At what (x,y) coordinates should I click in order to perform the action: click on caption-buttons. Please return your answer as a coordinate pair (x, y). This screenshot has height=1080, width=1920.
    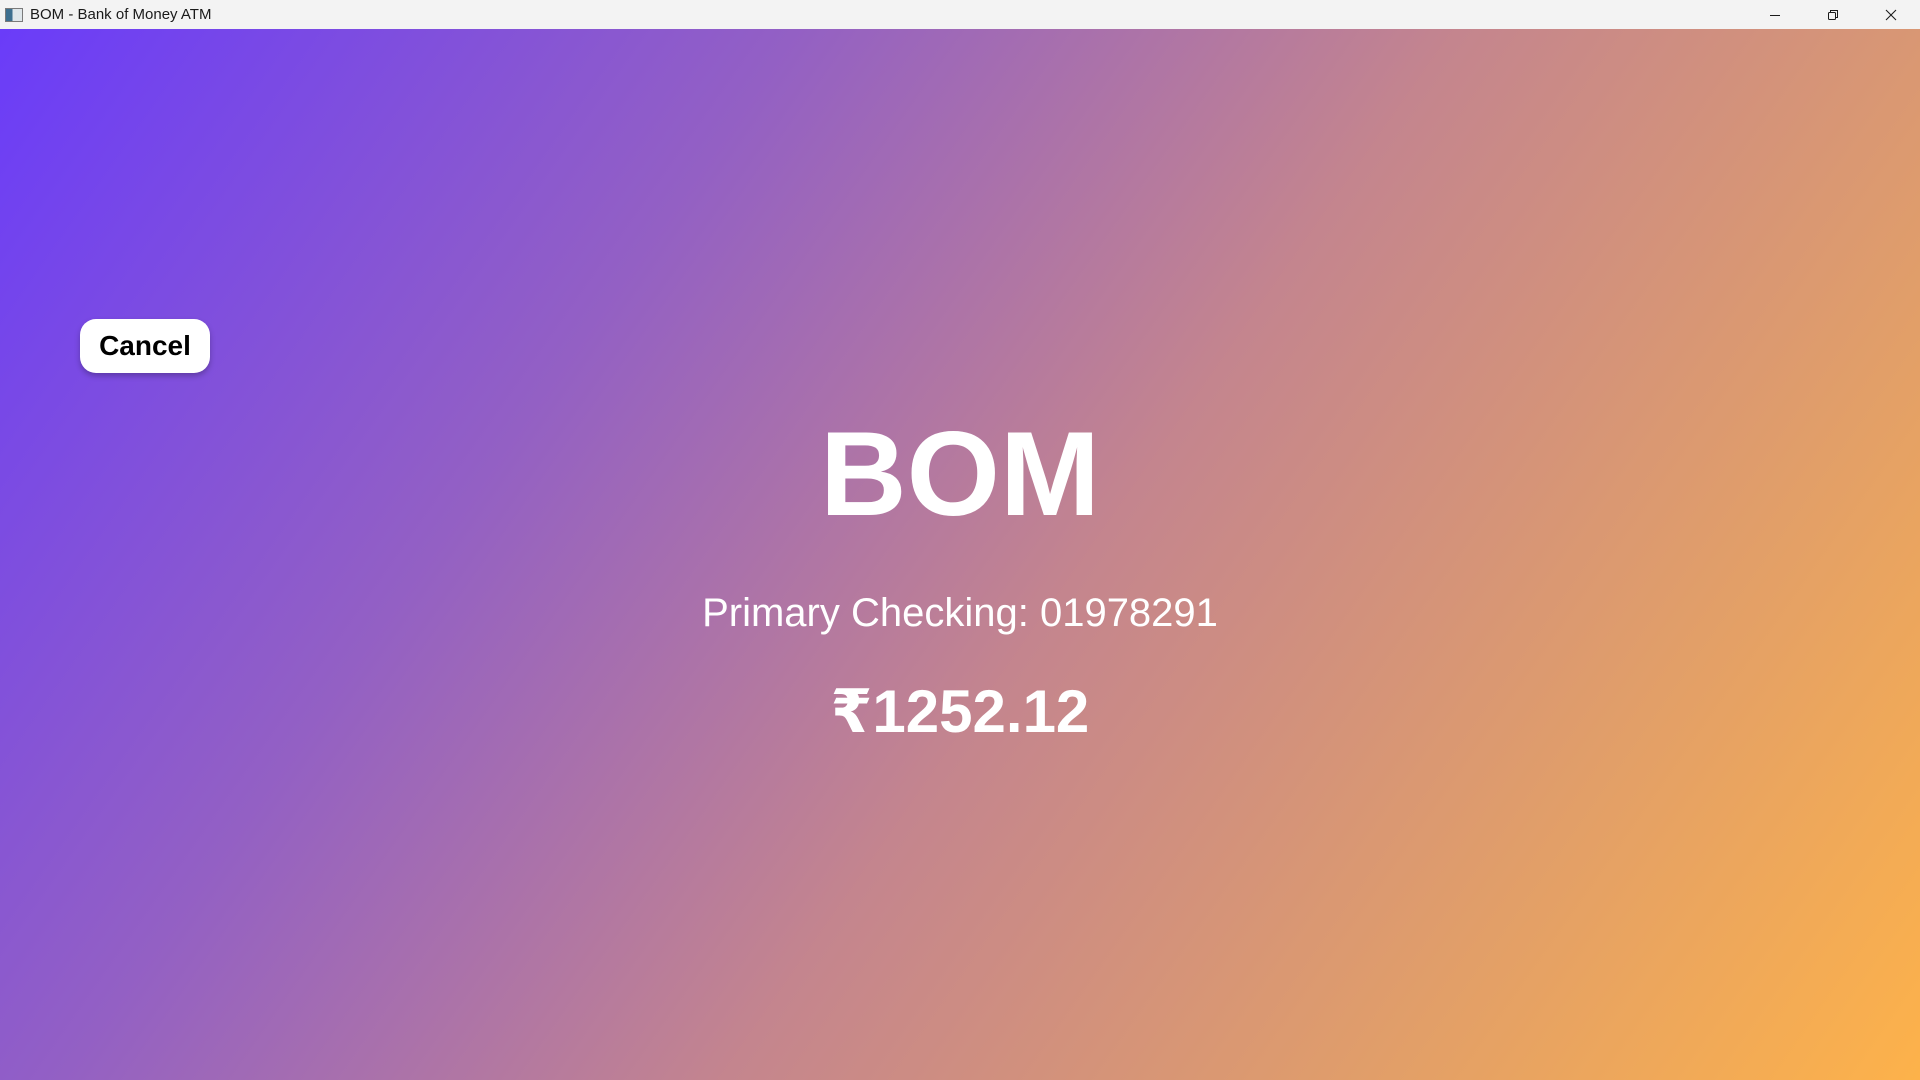
    Looking at the image, I should click on (1833, 14).